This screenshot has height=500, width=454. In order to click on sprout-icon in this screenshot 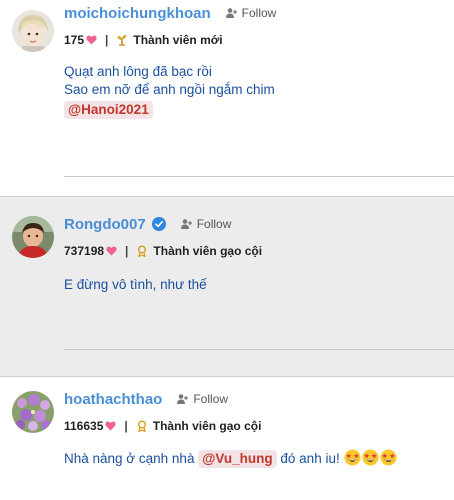, I will do `click(122, 40)`.